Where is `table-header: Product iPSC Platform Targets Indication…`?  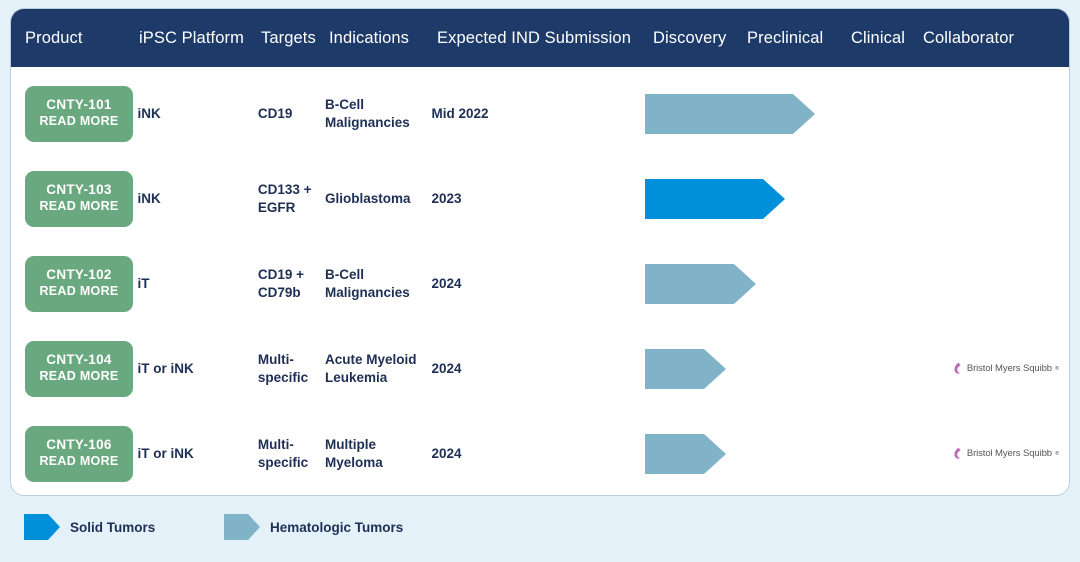 table-header: Product iPSC Platform Targets Indication… is located at coordinates (540, 38).